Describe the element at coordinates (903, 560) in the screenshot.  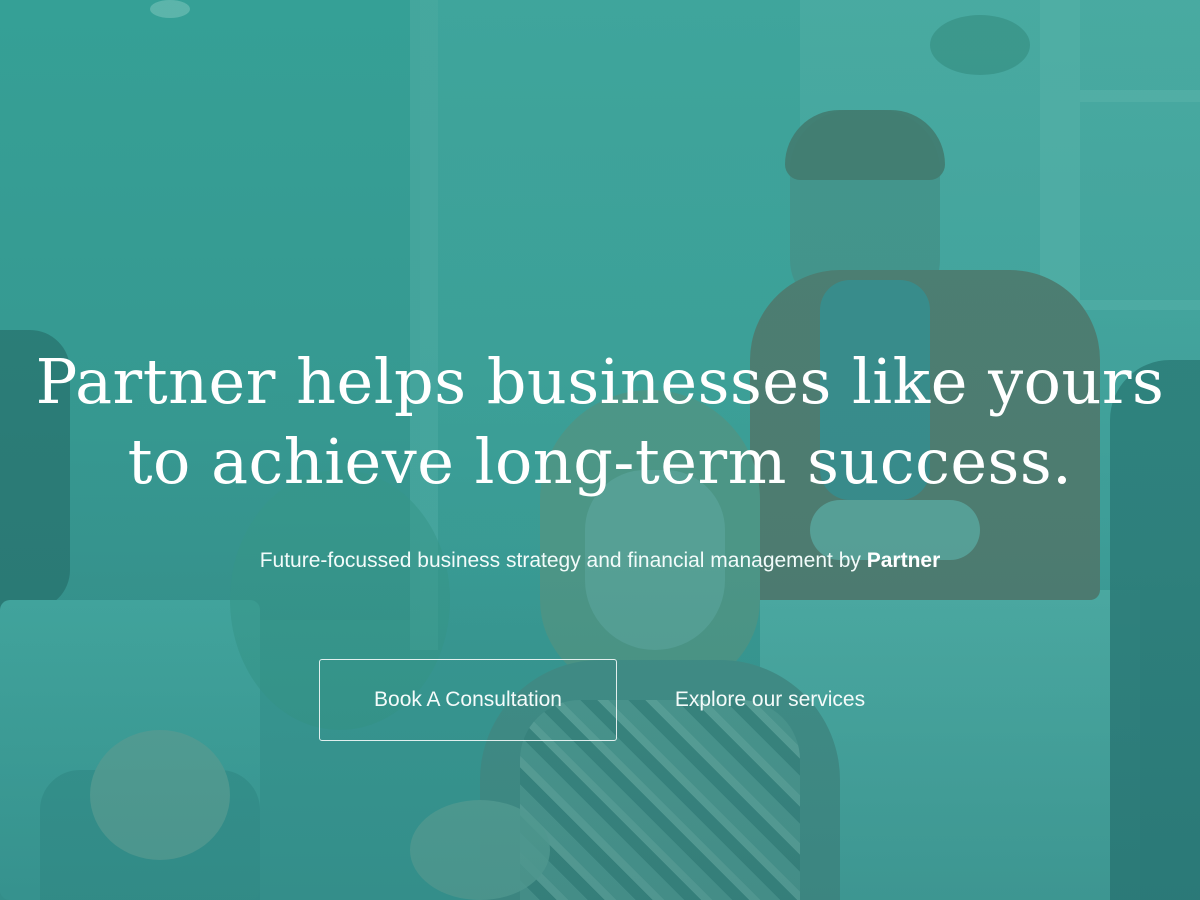
I see `hero-subheadline-brand: Partner` at that location.